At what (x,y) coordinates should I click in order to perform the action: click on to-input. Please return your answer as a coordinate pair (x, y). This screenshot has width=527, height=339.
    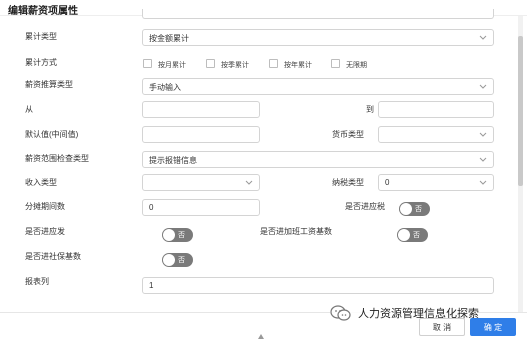
    Looking at the image, I should click on (436, 109).